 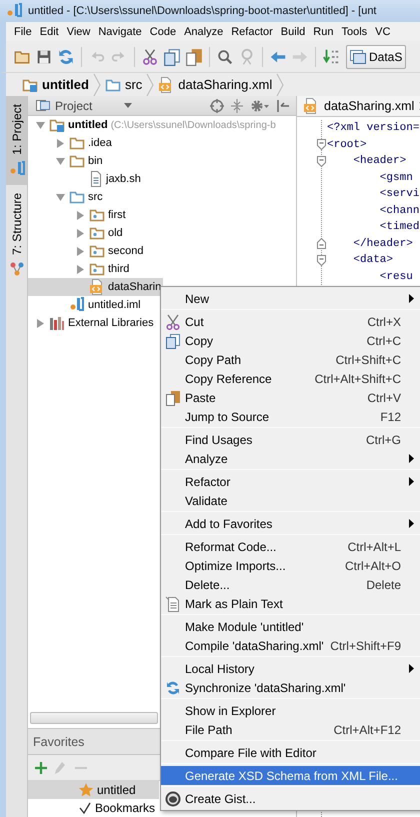 What do you see at coordinates (290, 710) in the screenshot?
I see `menu-item: Show in Explorer` at bounding box center [290, 710].